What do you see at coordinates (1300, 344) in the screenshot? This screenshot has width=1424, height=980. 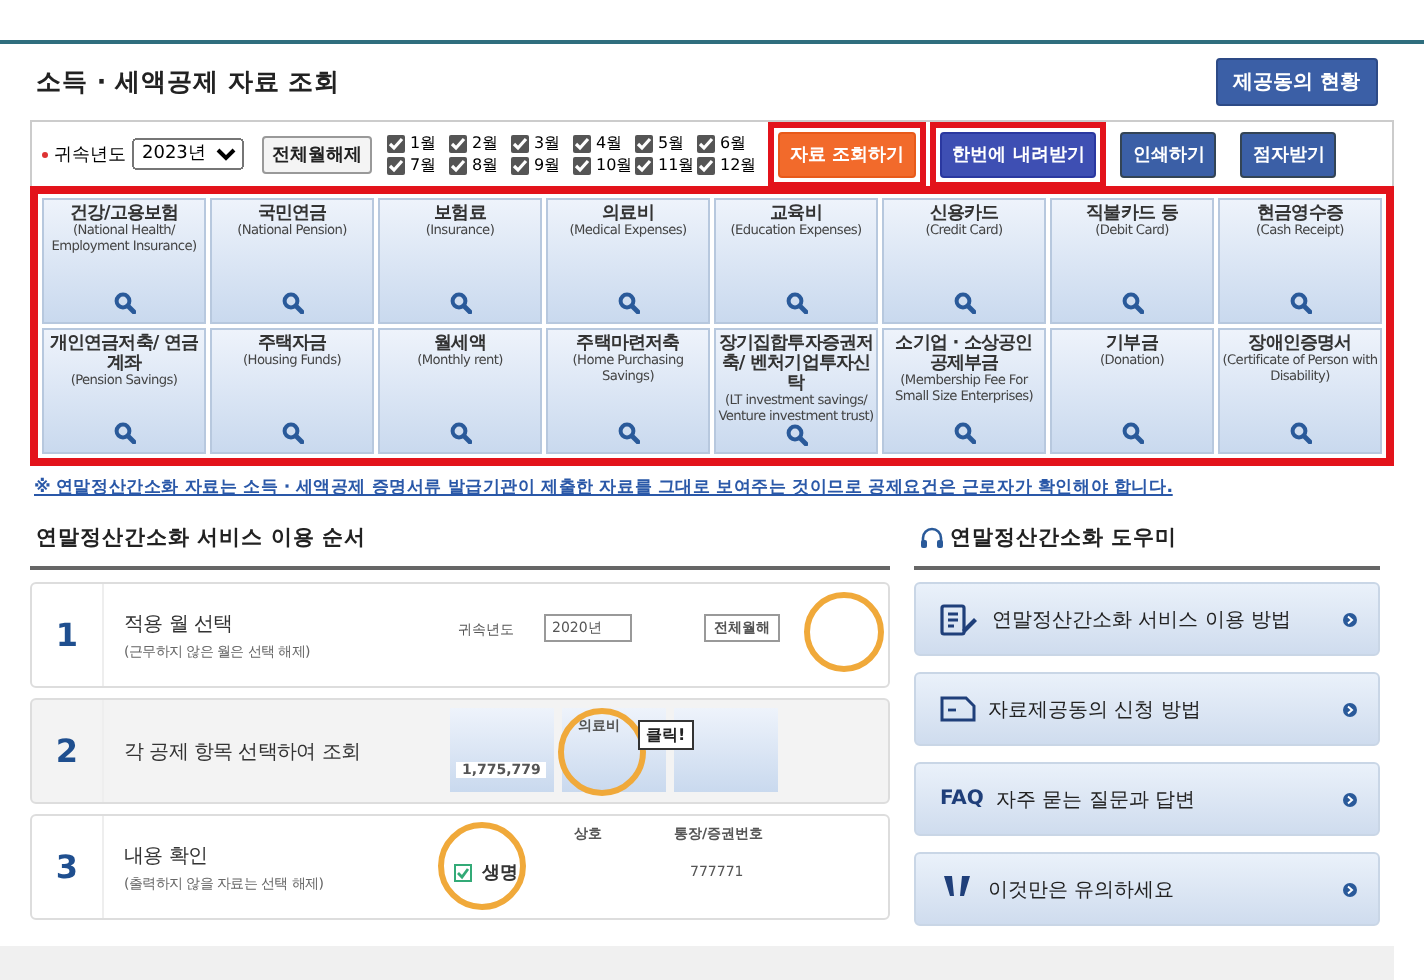 I see `tile-title: 장애인증명서` at bounding box center [1300, 344].